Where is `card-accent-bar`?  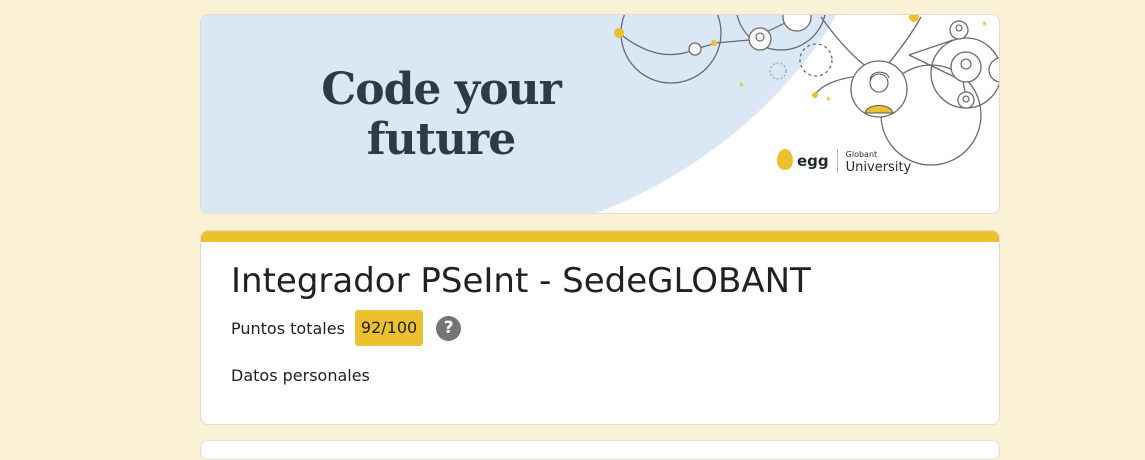
card-accent-bar is located at coordinates (600, 236).